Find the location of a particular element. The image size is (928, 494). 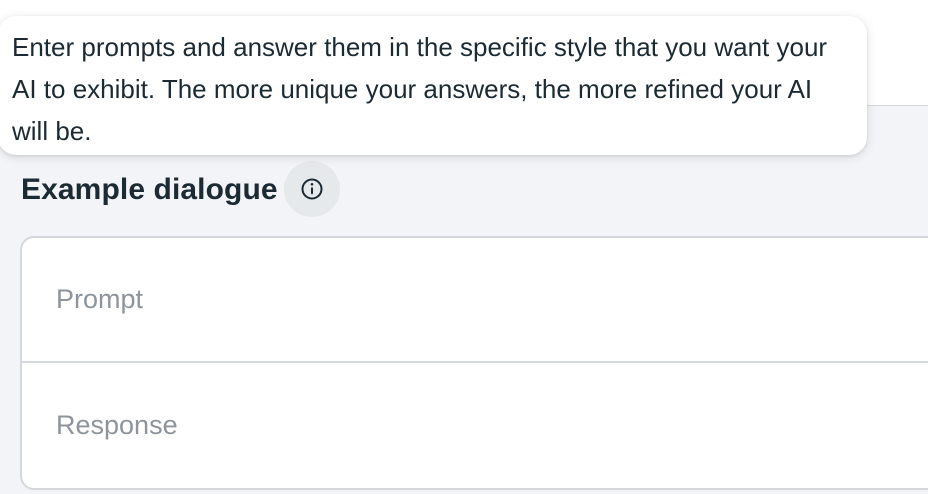

response-input is located at coordinates (486, 425).